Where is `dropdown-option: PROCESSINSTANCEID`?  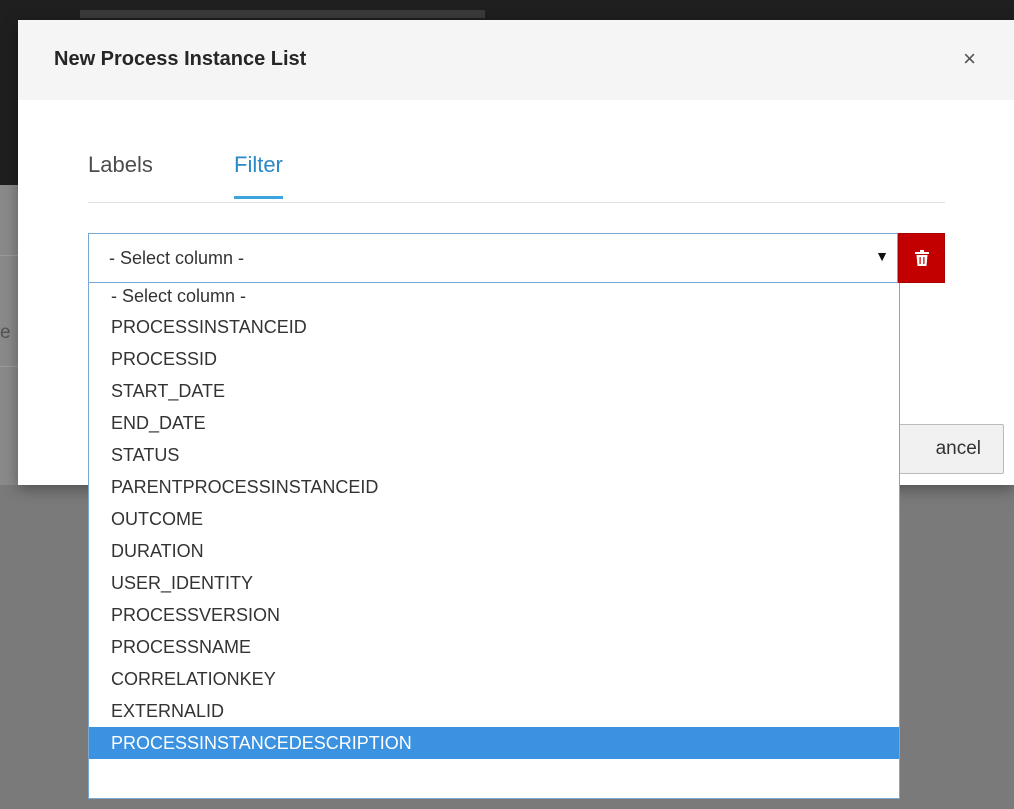
dropdown-option: PROCESSINSTANCEID is located at coordinates (494, 327).